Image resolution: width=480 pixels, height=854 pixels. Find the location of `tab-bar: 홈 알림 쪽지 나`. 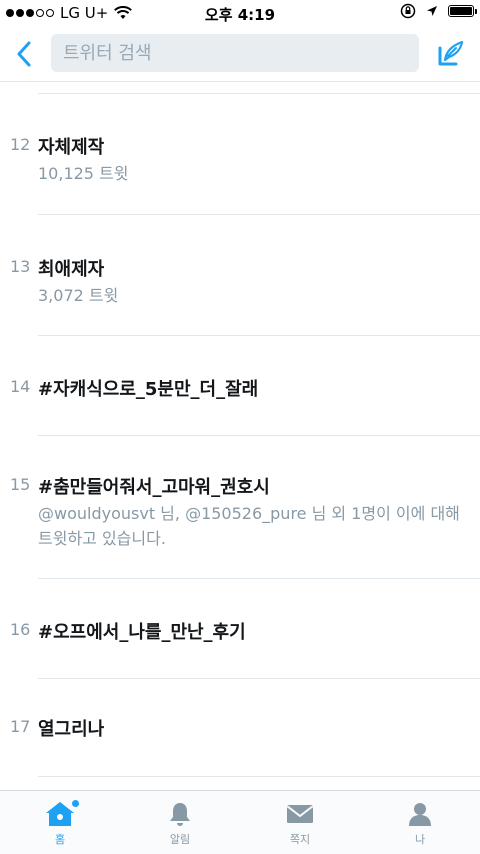

tab-bar: 홈 알림 쪽지 나 is located at coordinates (240, 822).